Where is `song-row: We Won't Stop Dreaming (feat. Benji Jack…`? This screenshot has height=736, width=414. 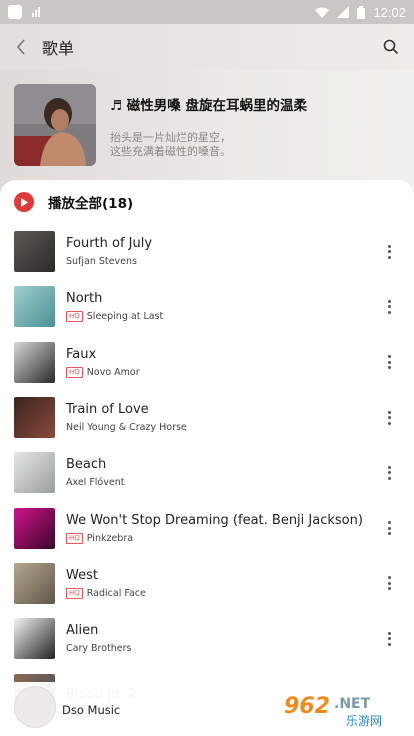
song-row: We Won't Stop Dreaming (feat. Benji Jack… is located at coordinates (207, 527).